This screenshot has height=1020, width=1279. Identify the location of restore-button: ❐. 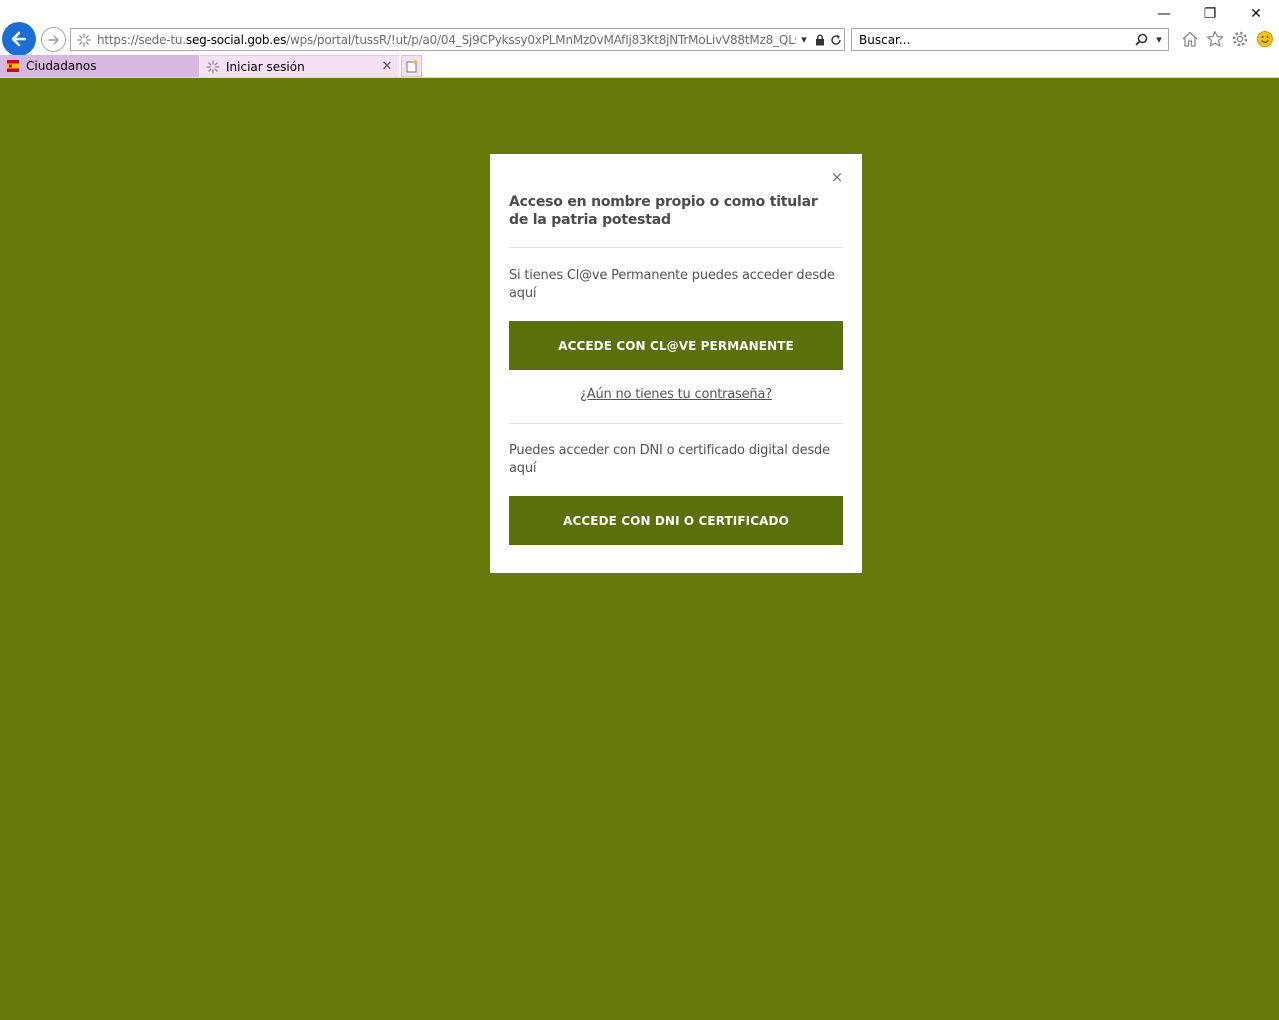
(1210, 14).